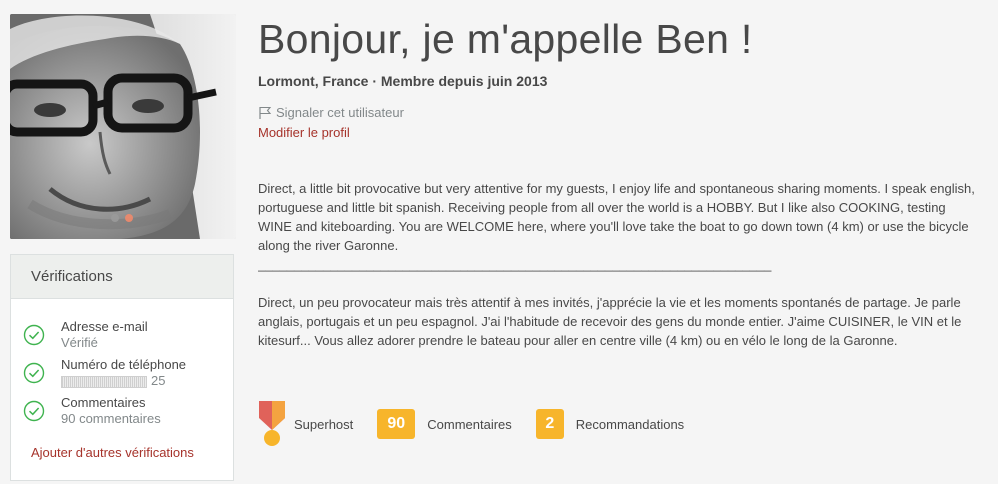 This screenshot has height=484, width=998. I want to click on masked-phone-number, so click(104, 381).